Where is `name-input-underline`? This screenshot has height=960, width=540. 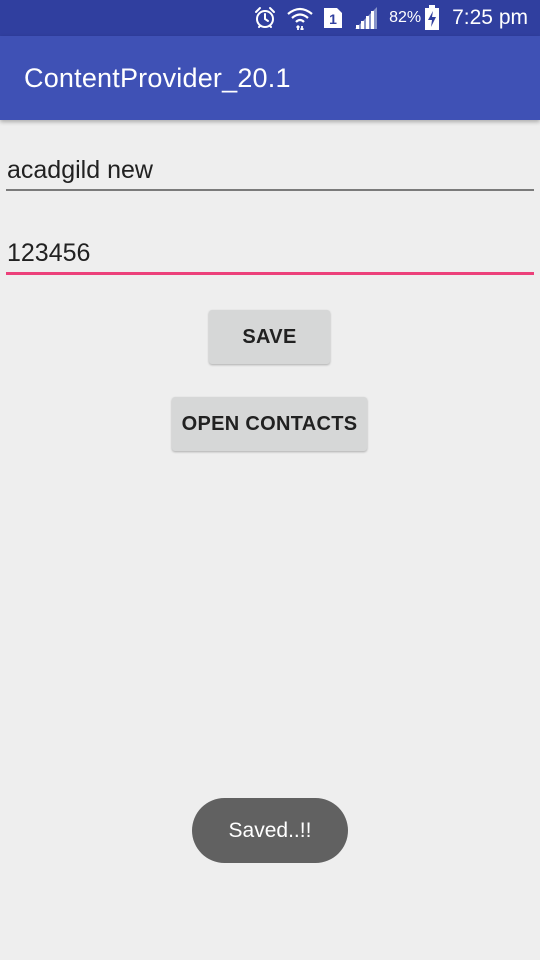 name-input-underline is located at coordinates (270, 190).